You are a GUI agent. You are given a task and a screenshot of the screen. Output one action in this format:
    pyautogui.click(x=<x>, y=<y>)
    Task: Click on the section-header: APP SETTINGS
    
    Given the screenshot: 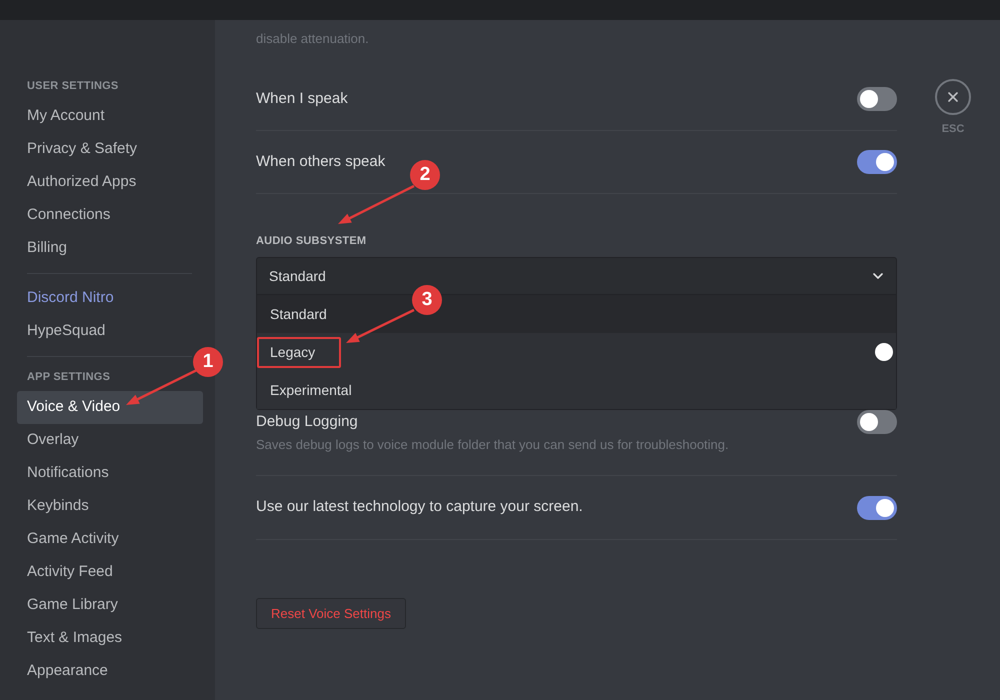 What is the action you would take?
    pyautogui.click(x=69, y=377)
    